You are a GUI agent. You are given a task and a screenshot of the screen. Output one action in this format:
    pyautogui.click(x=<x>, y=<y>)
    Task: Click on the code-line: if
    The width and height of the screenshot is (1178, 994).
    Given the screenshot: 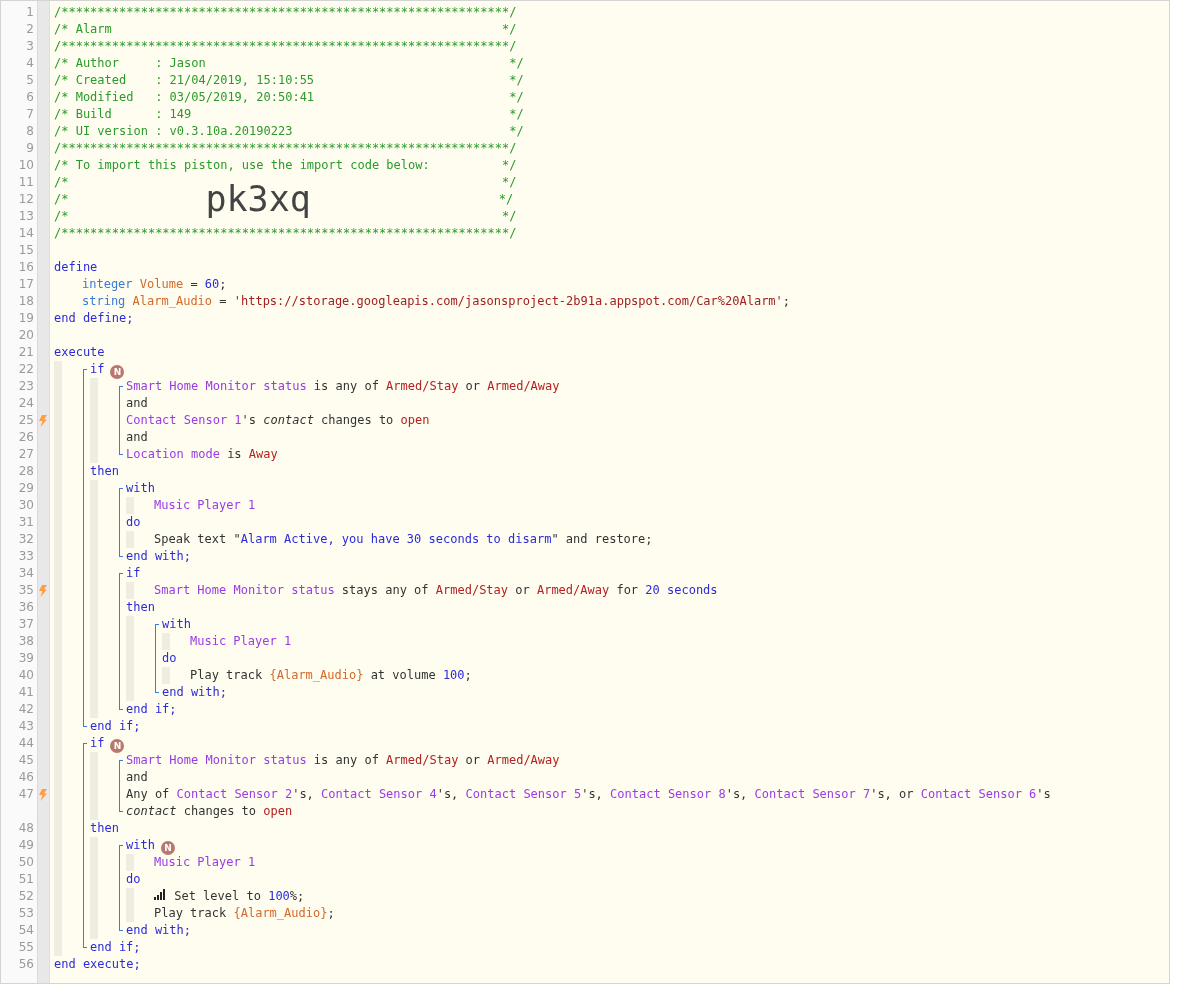 What is the action you would take?
    pyautogui.click(x=133, y=573)
    